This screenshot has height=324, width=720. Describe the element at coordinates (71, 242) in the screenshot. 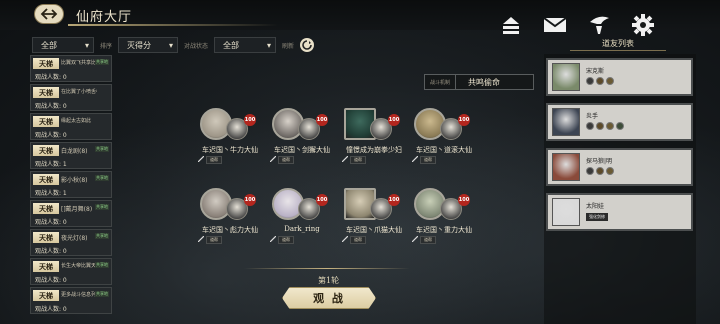

I see `room-item: 天梯 夜光灯(8) 共享地 观战人数: 0` at that location.